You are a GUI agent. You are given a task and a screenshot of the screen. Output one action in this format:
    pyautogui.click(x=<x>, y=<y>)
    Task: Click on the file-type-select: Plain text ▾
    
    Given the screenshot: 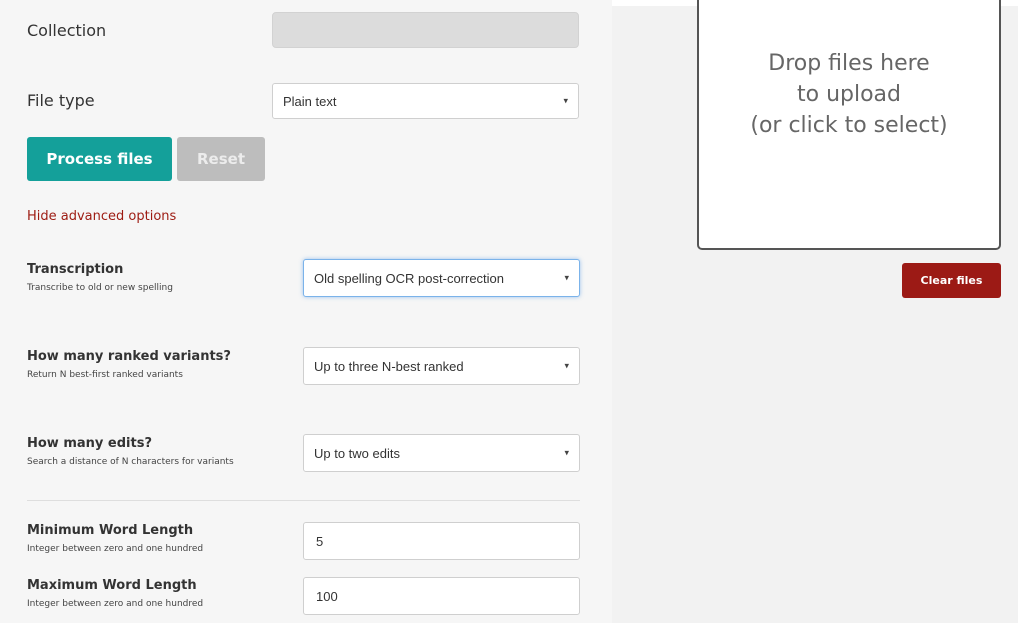 What is the action you would take?
    pyautogui.click(x=425, y=101)
    